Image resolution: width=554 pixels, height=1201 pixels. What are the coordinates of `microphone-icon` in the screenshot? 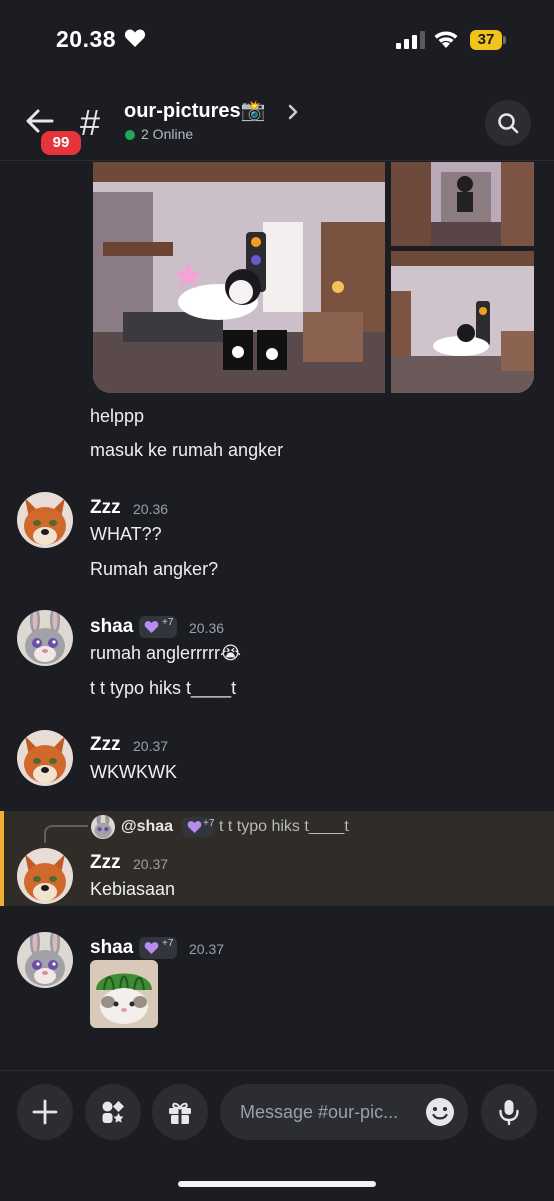 It's located at (509, 1113).